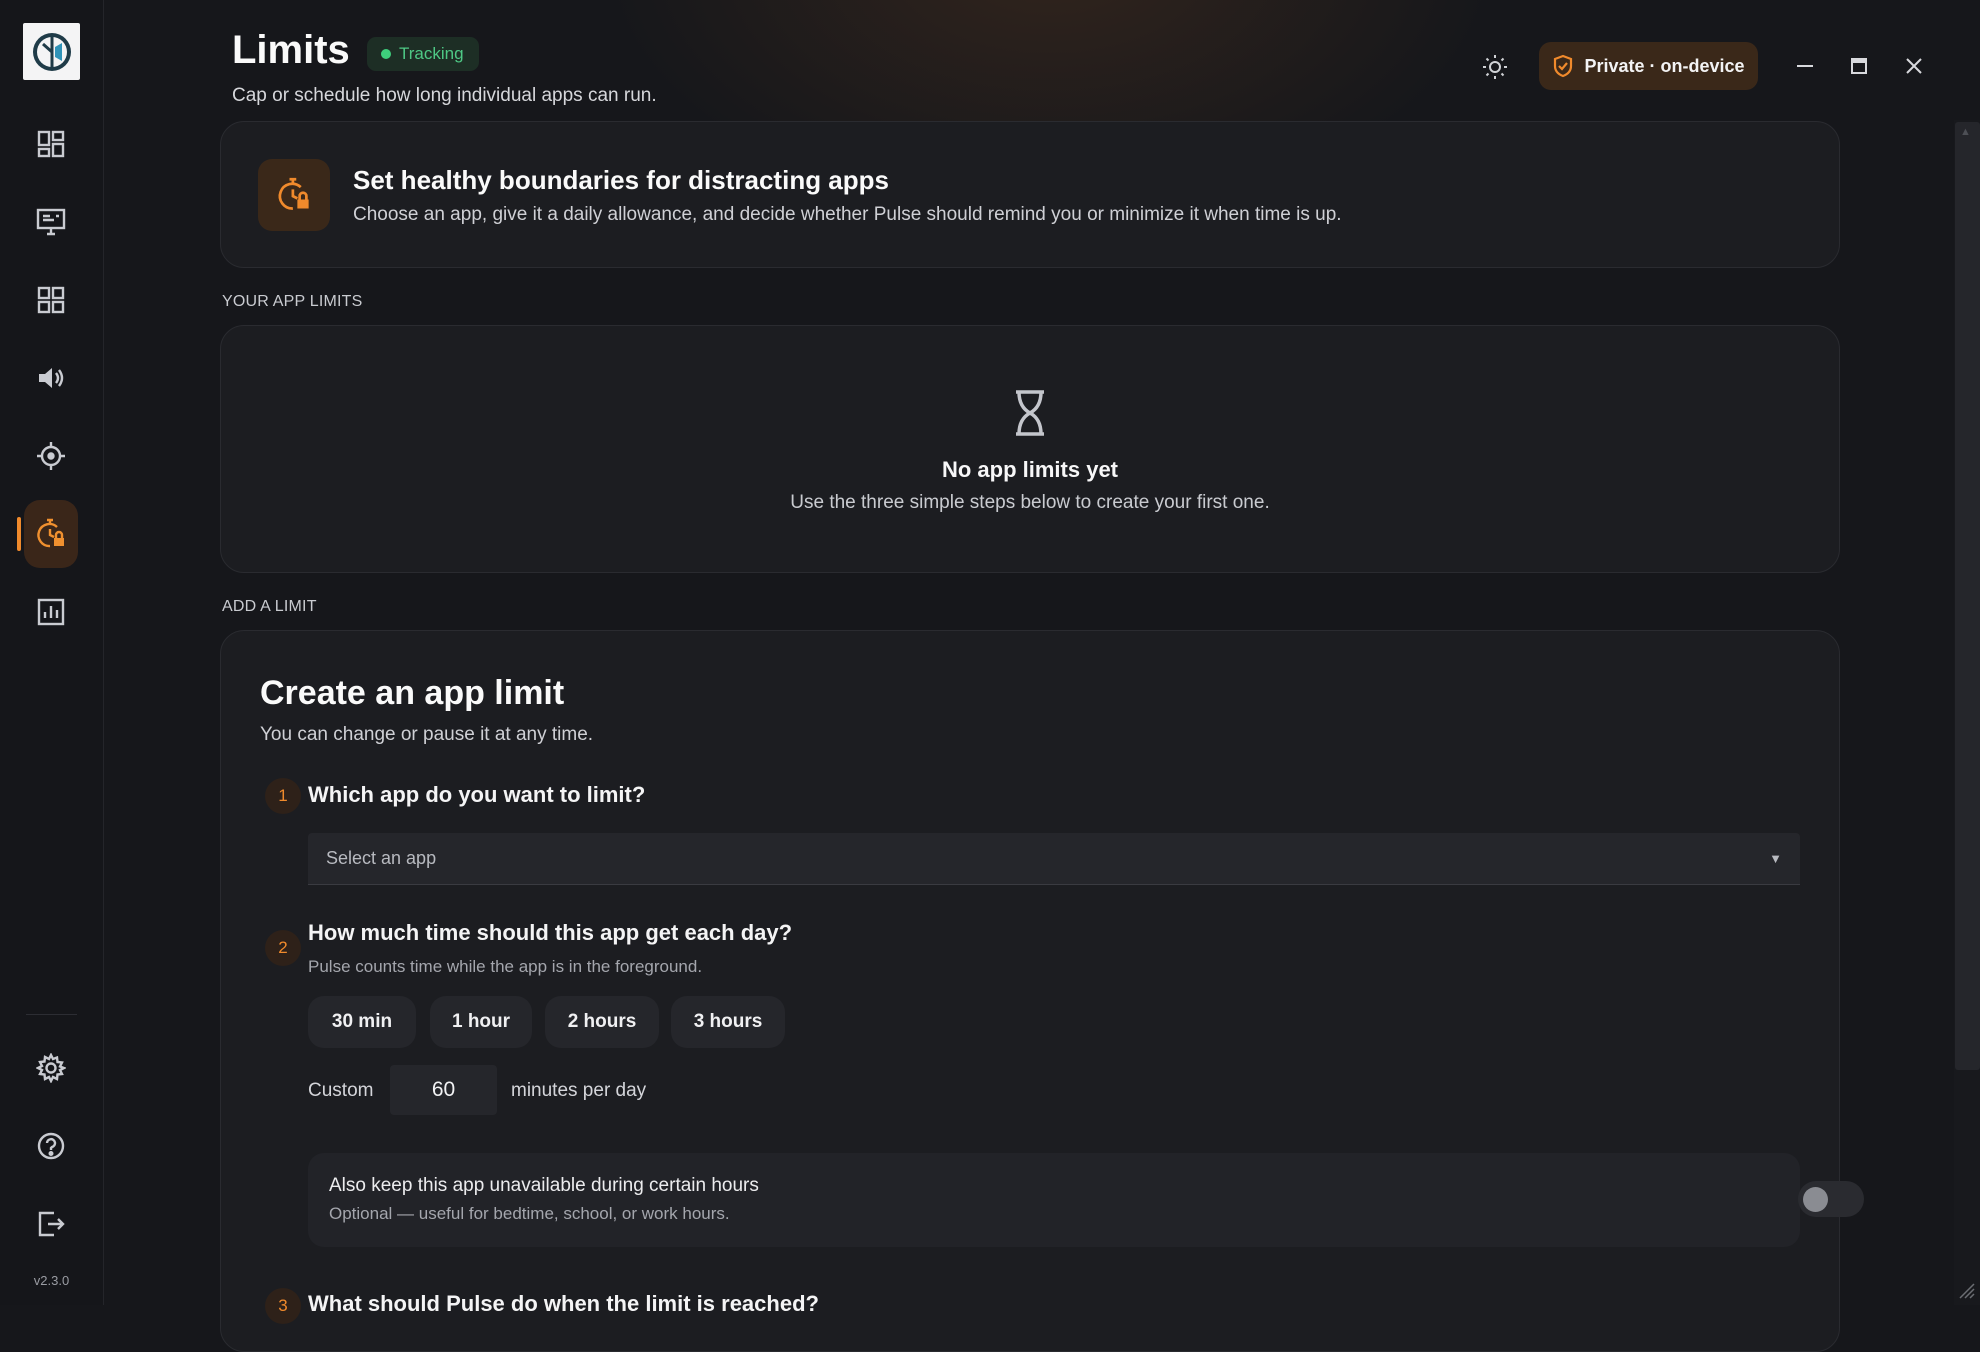 The image size is (1980, 1352). I want to click on active-indicator, so click(19, 534).